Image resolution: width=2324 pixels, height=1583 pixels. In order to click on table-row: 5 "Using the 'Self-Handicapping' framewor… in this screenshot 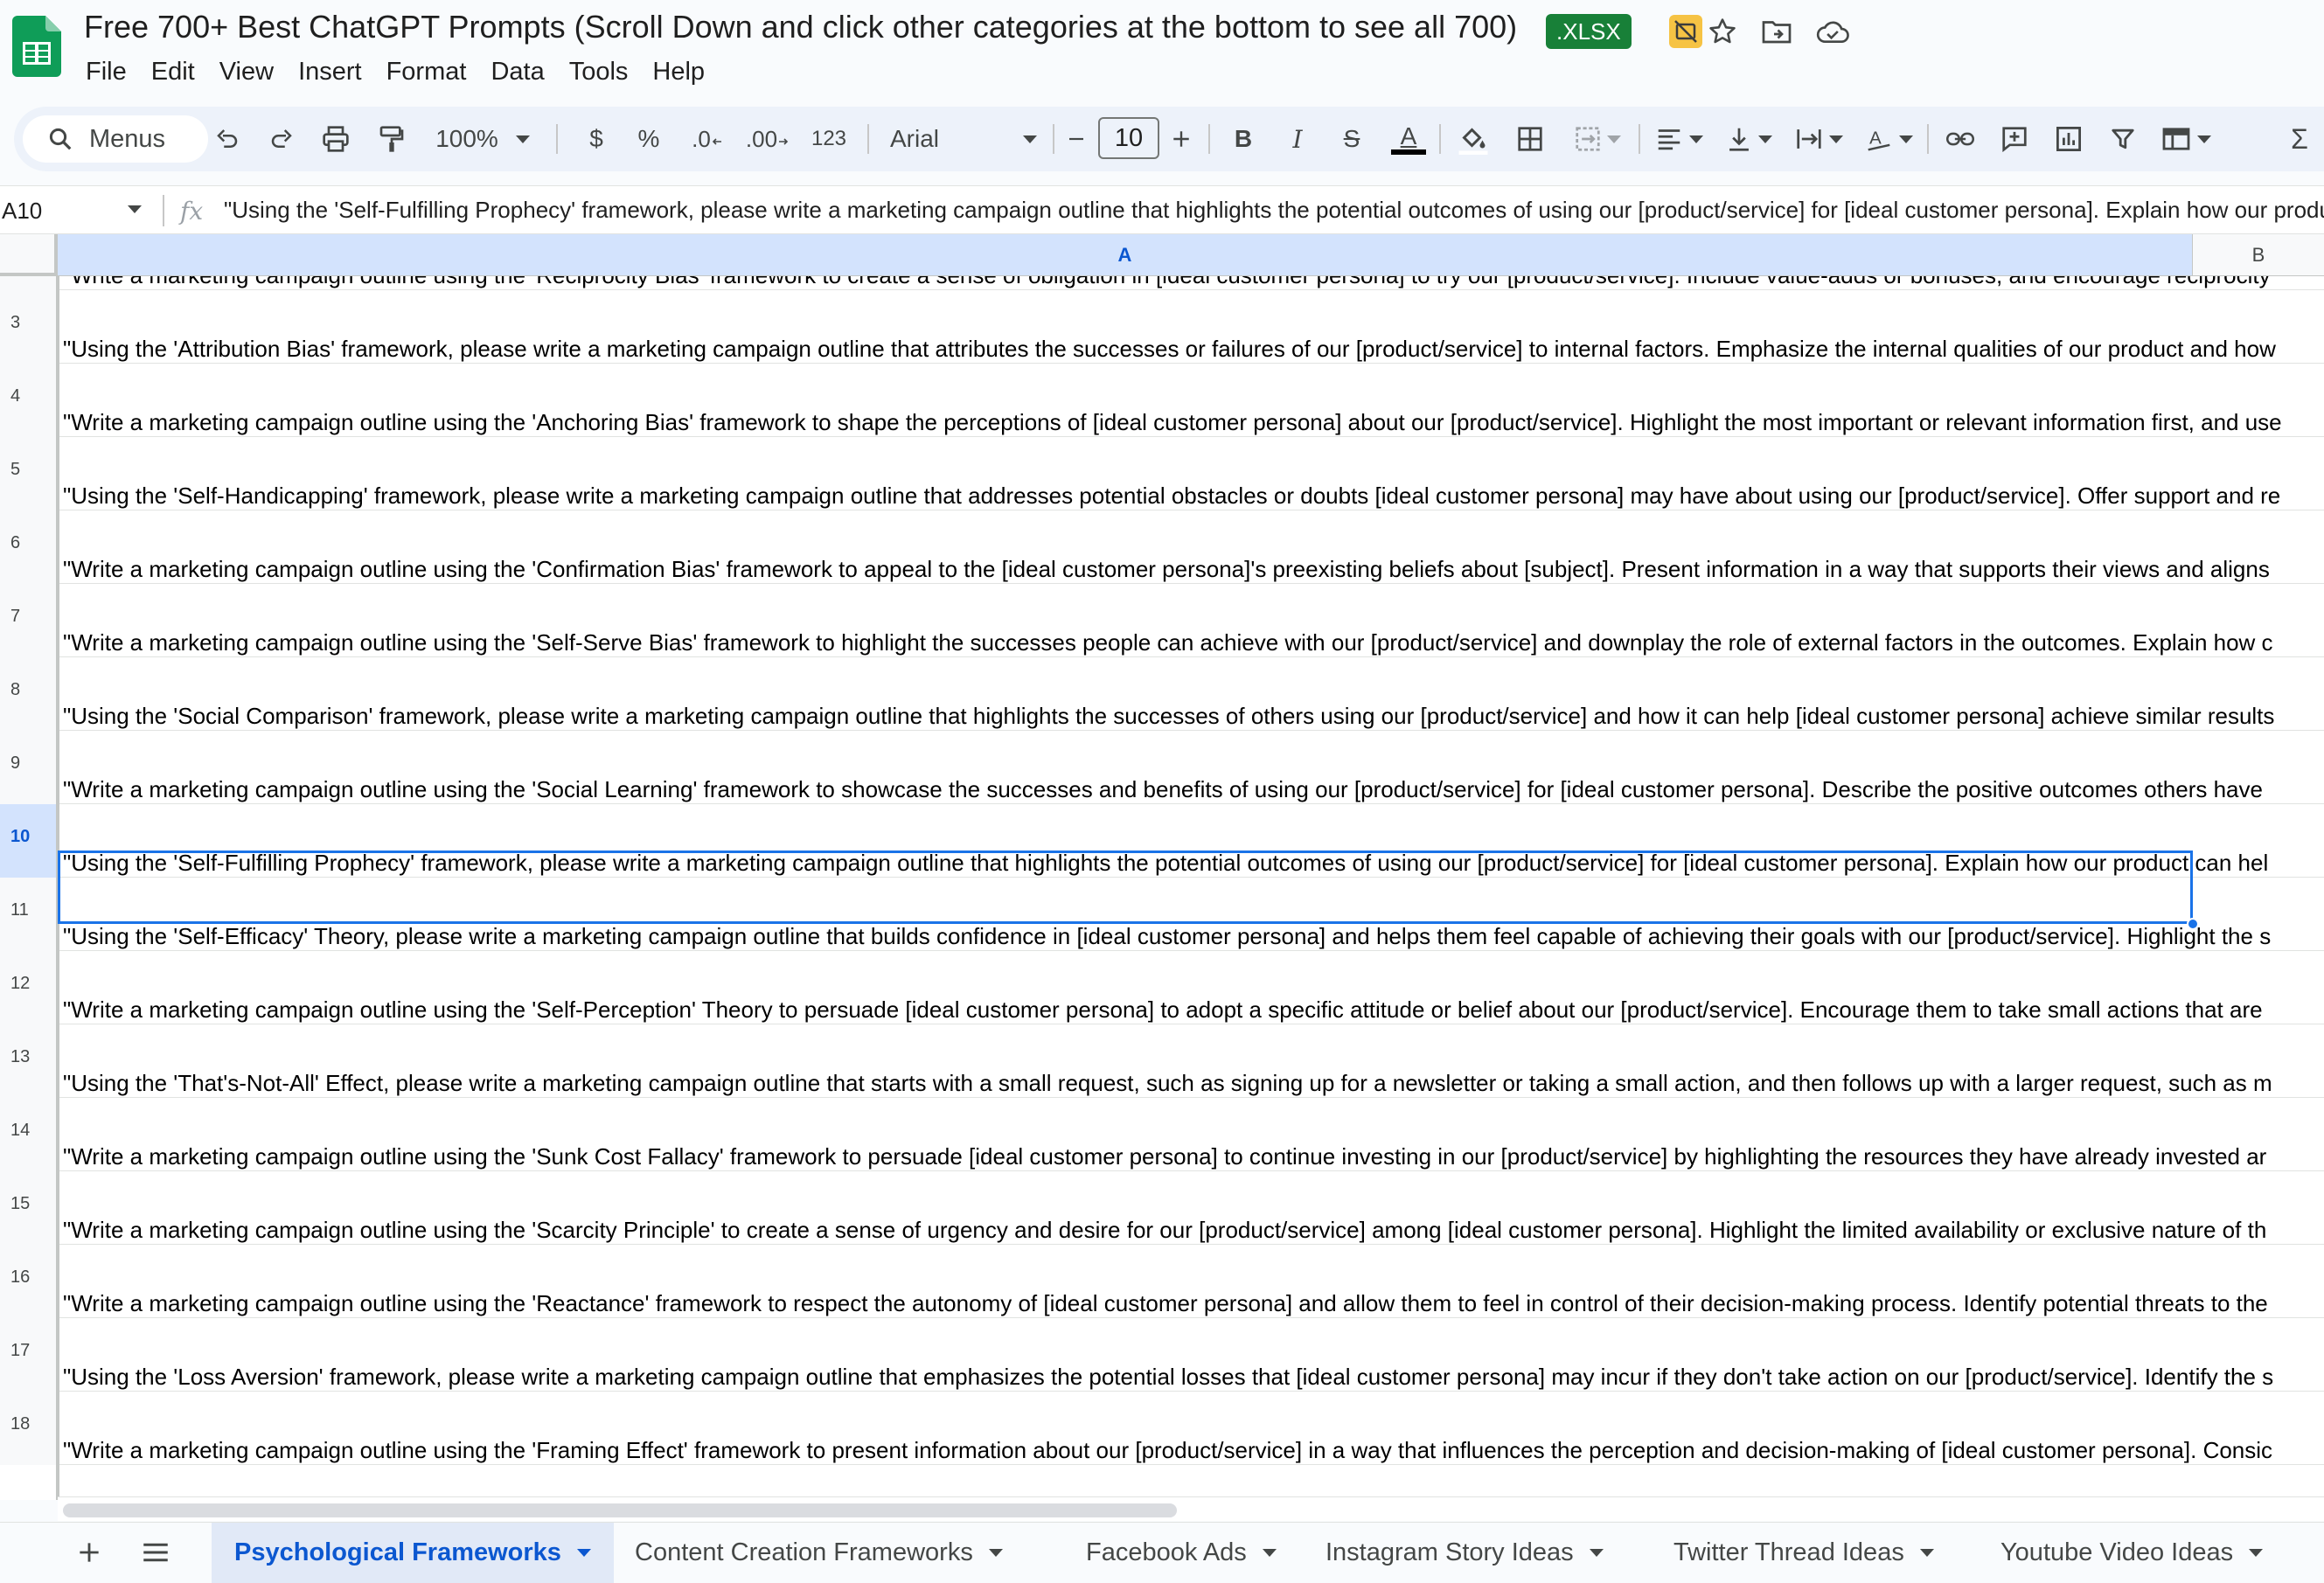, I will do `click(1162, 473)`.